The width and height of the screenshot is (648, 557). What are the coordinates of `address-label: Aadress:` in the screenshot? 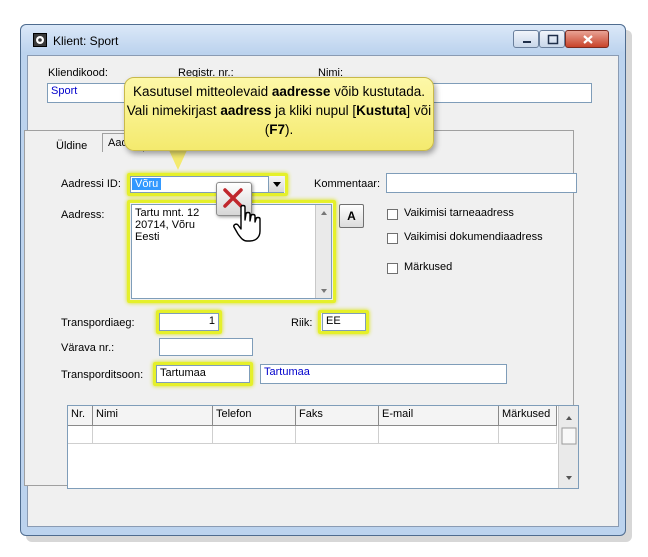 It's located at (83, 215).